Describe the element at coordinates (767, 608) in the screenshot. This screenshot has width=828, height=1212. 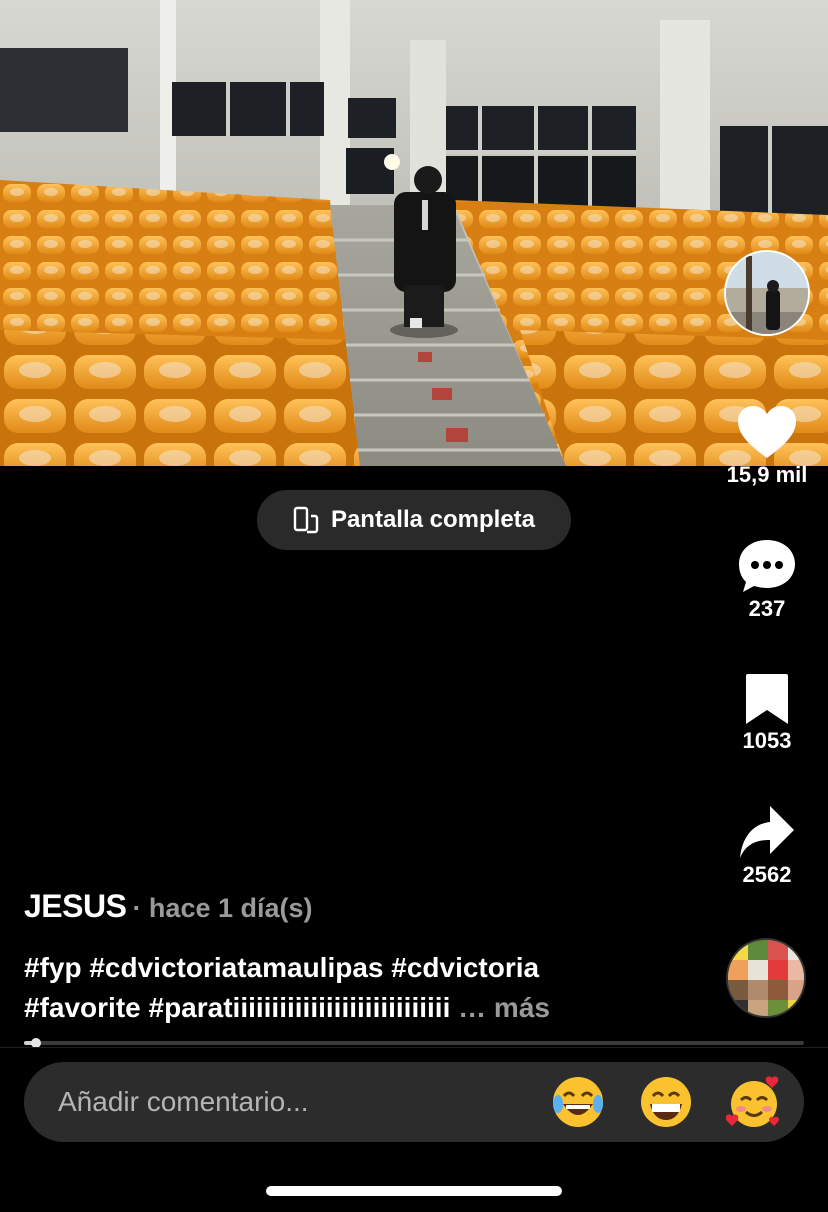
I see `comment-count: 237` at that location.